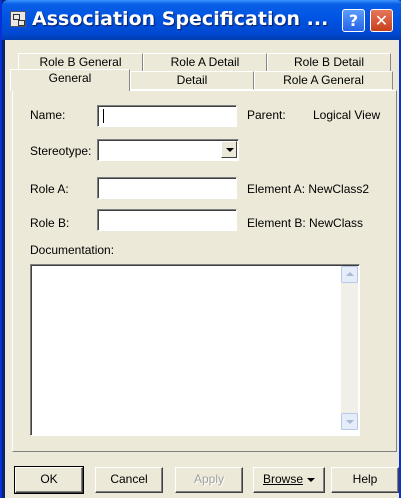 The height and width of the screenshot is (498, 401). I want to click on scroll-down-arrow-icon, so click(349, 421).